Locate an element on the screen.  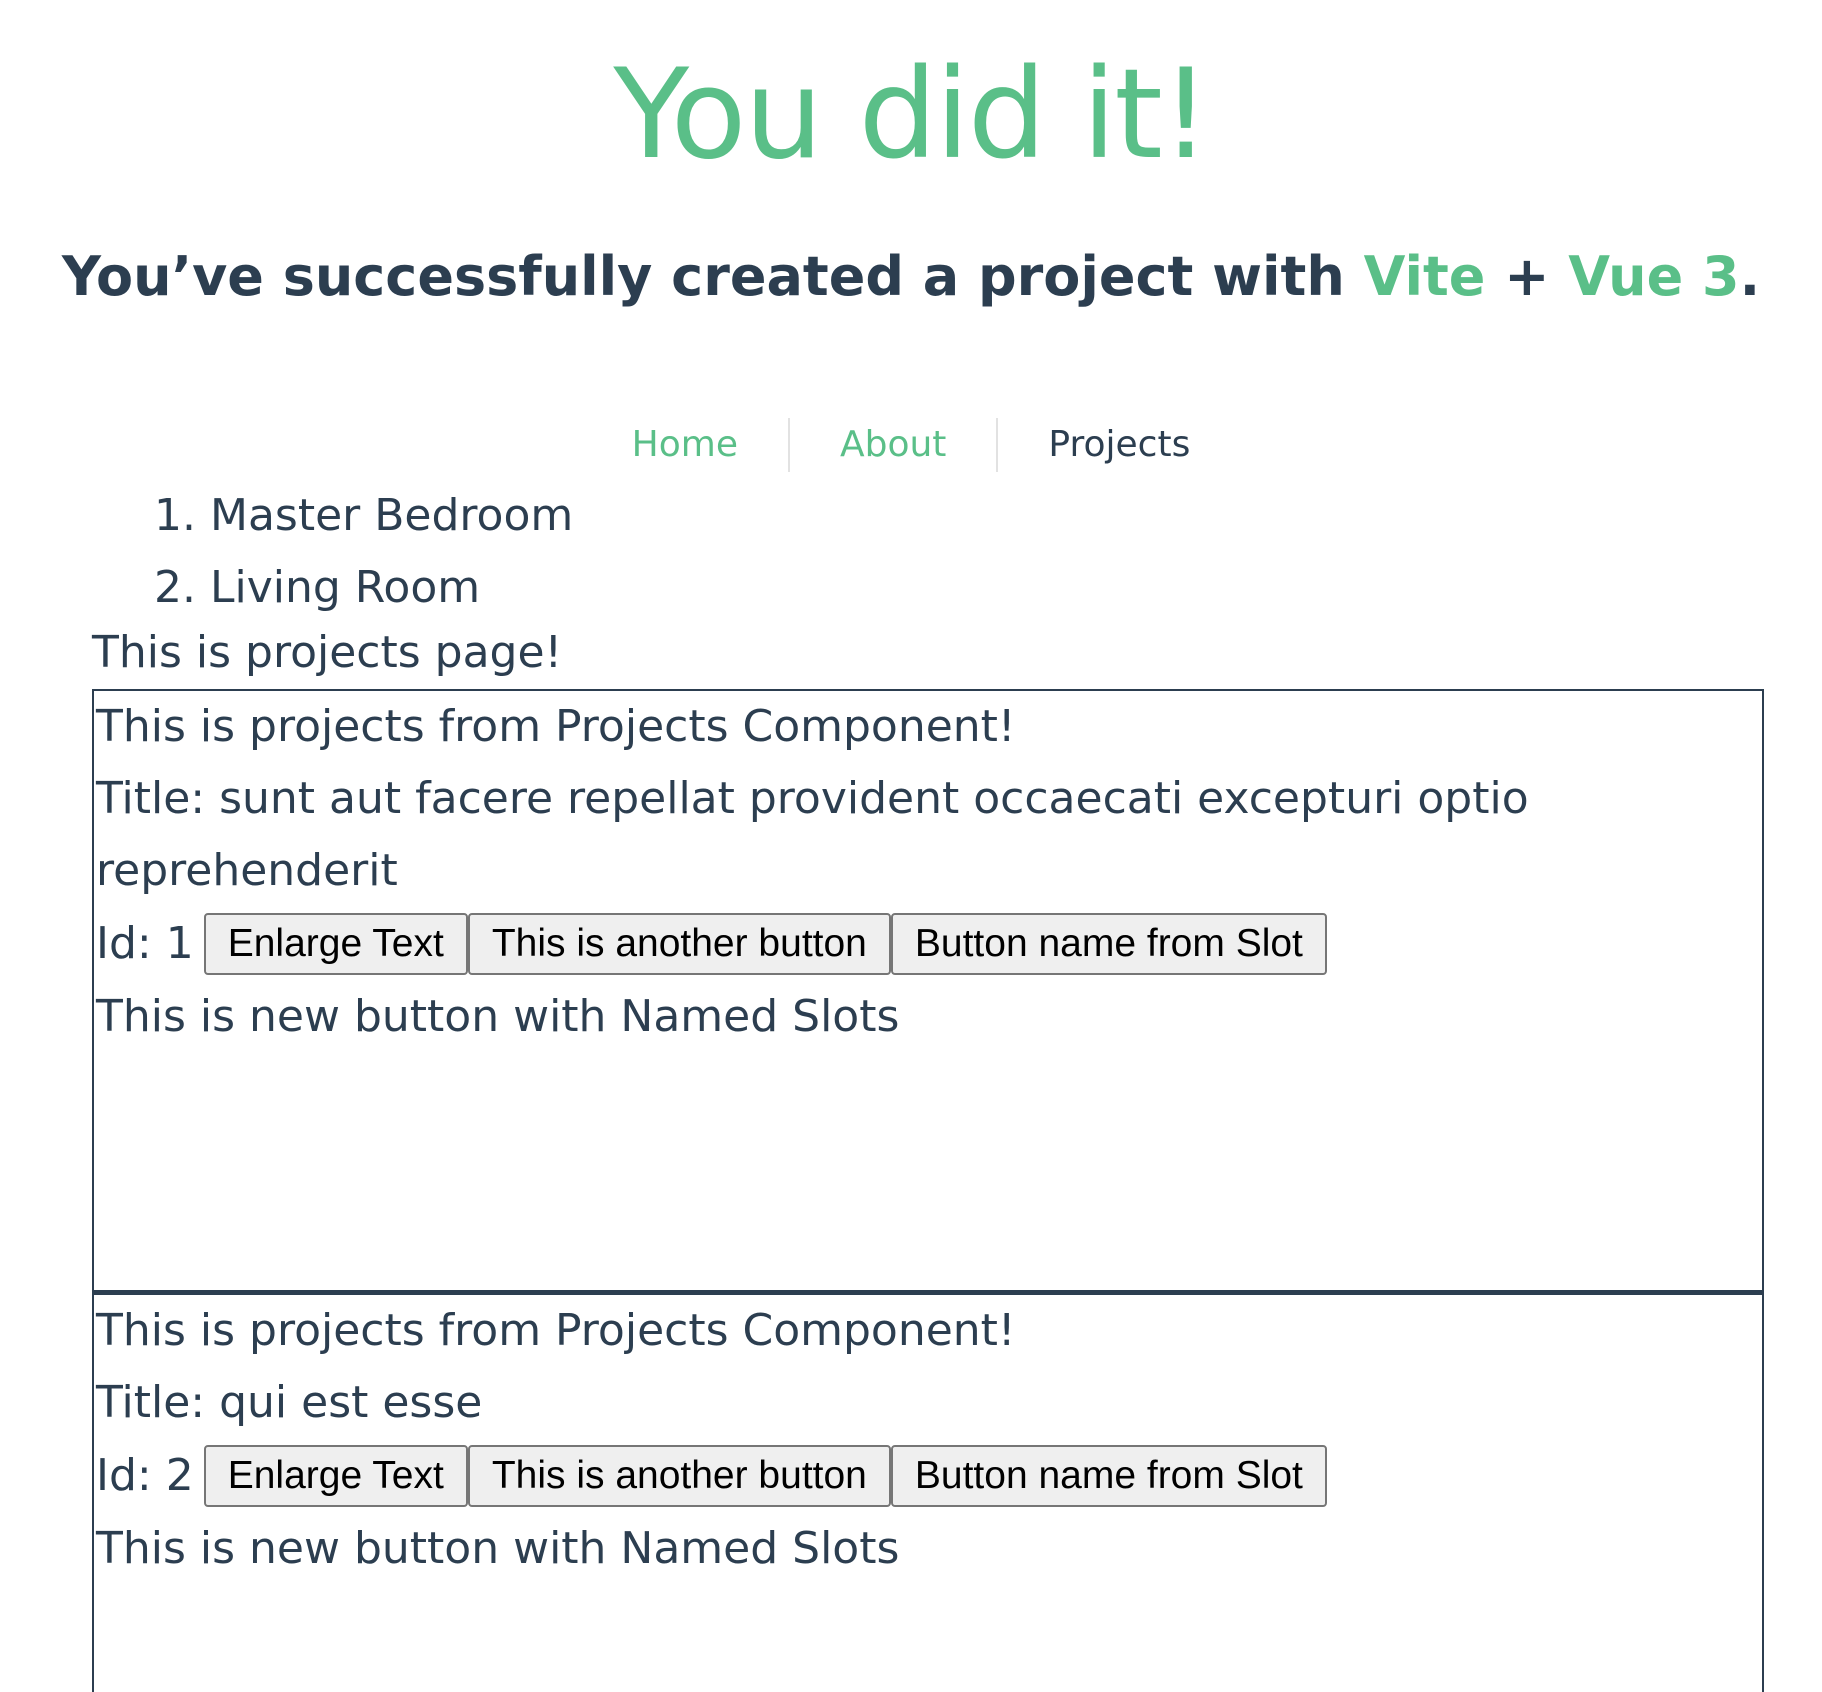
vite-link: Vite is located at coordinates (1425, 276).